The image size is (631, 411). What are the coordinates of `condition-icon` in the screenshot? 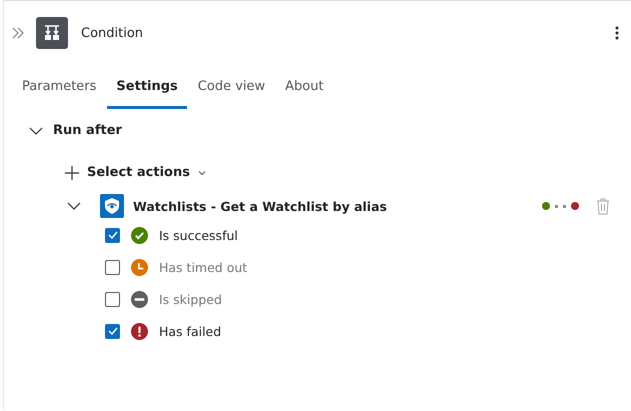 It's located at (52, 33).